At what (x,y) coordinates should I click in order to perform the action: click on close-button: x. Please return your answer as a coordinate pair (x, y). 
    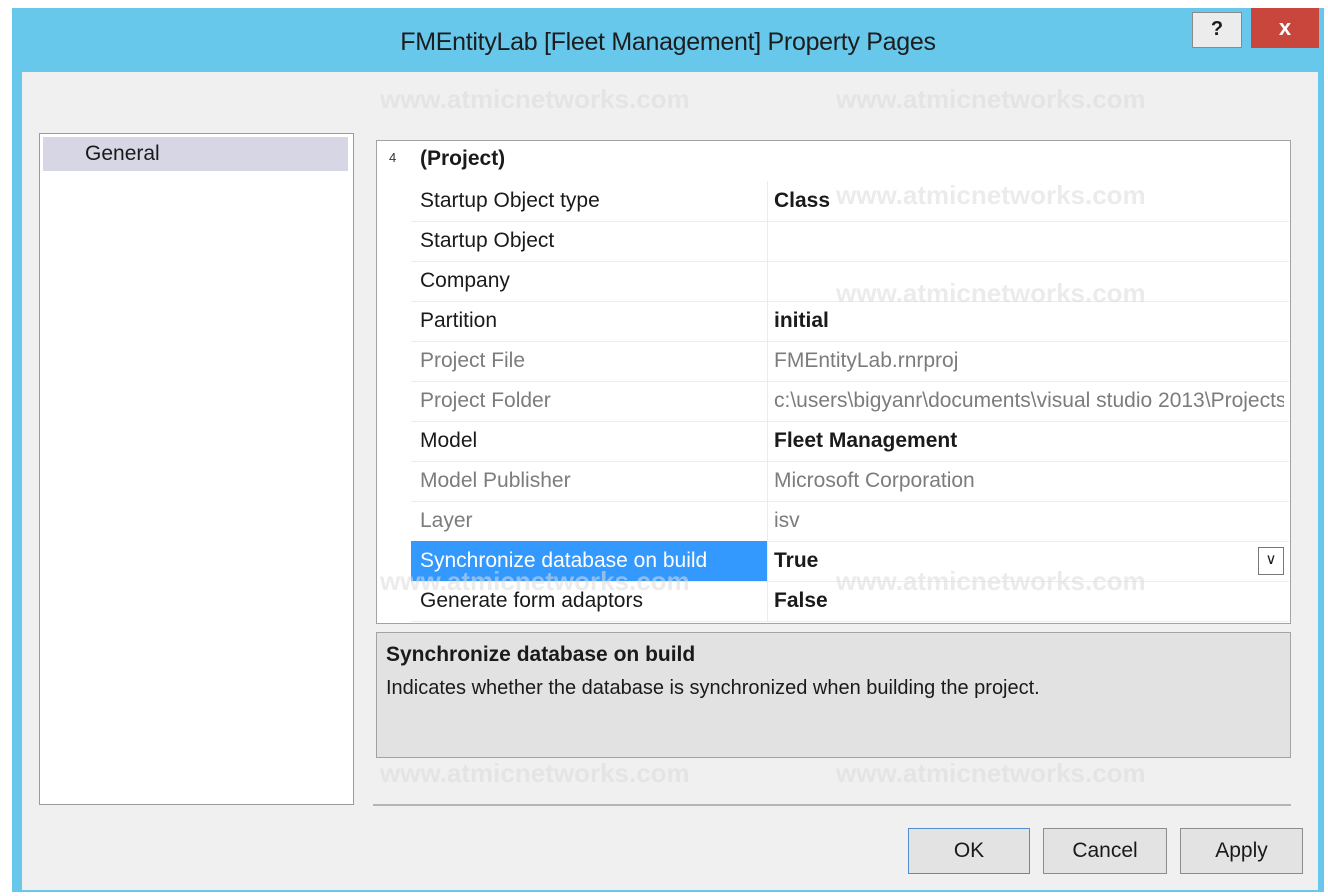
    Looking at the image, I should click on (1285, 28).